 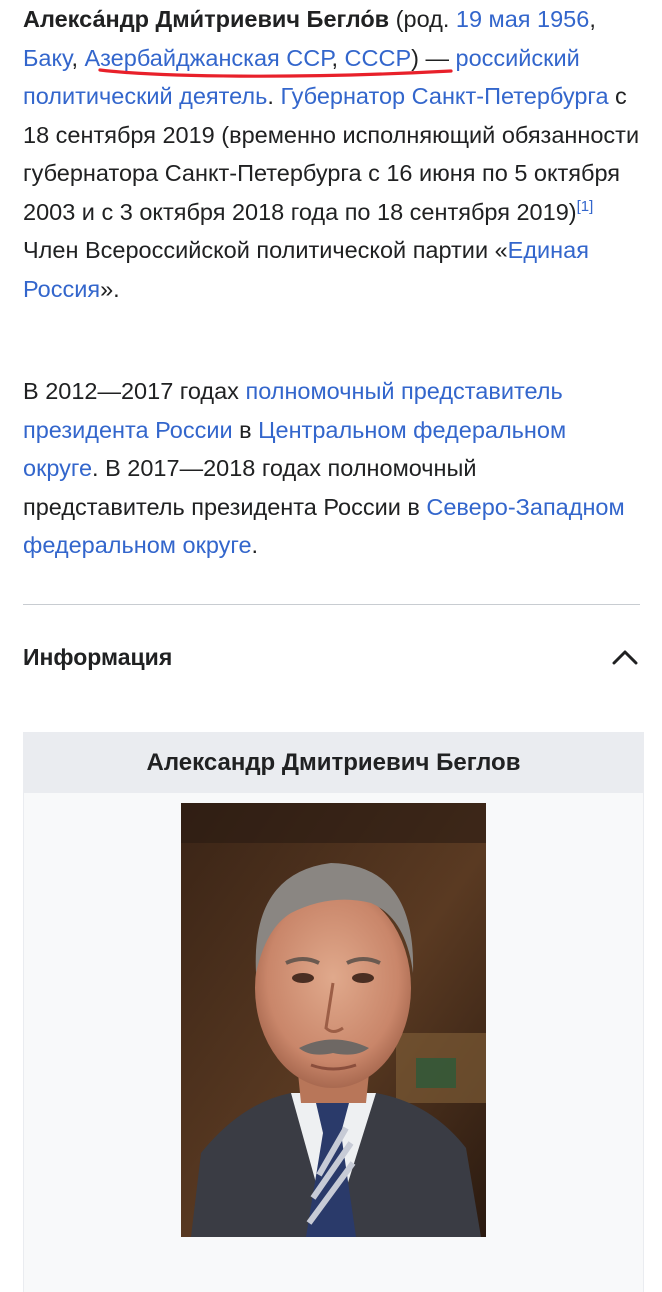 I want to click on chevron-up-icon, so click(x=625, y=657).